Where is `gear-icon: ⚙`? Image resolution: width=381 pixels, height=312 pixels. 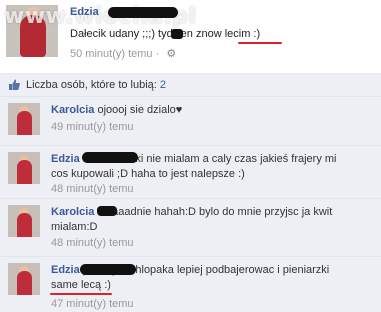
gear-icon: ⚙ is located at coordinates (171, 54).